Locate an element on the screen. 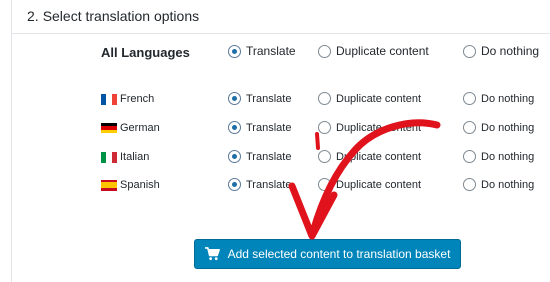 The width and height of the screenshot is (550, 282). all-languages-translate-radio is located at coordinates (234, 51).